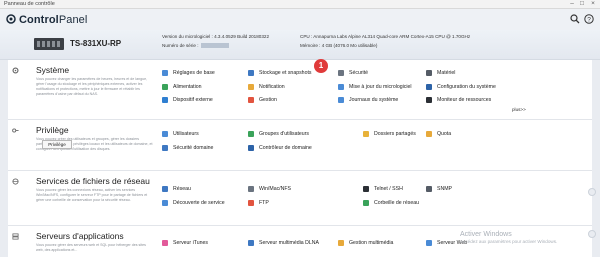 The height and width of the screenshot is (257, 600). Describe the element at coordinates (165, 134) in the screenshot. I see `user-icon` at that location.